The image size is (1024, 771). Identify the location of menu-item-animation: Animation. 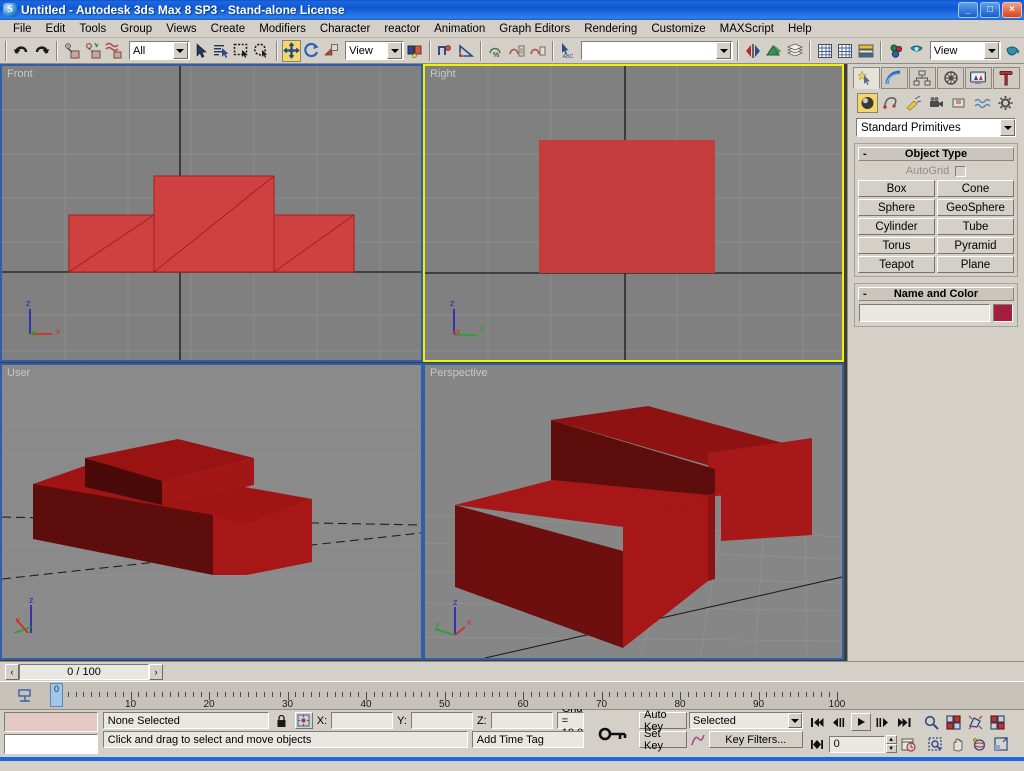
(459, 29).